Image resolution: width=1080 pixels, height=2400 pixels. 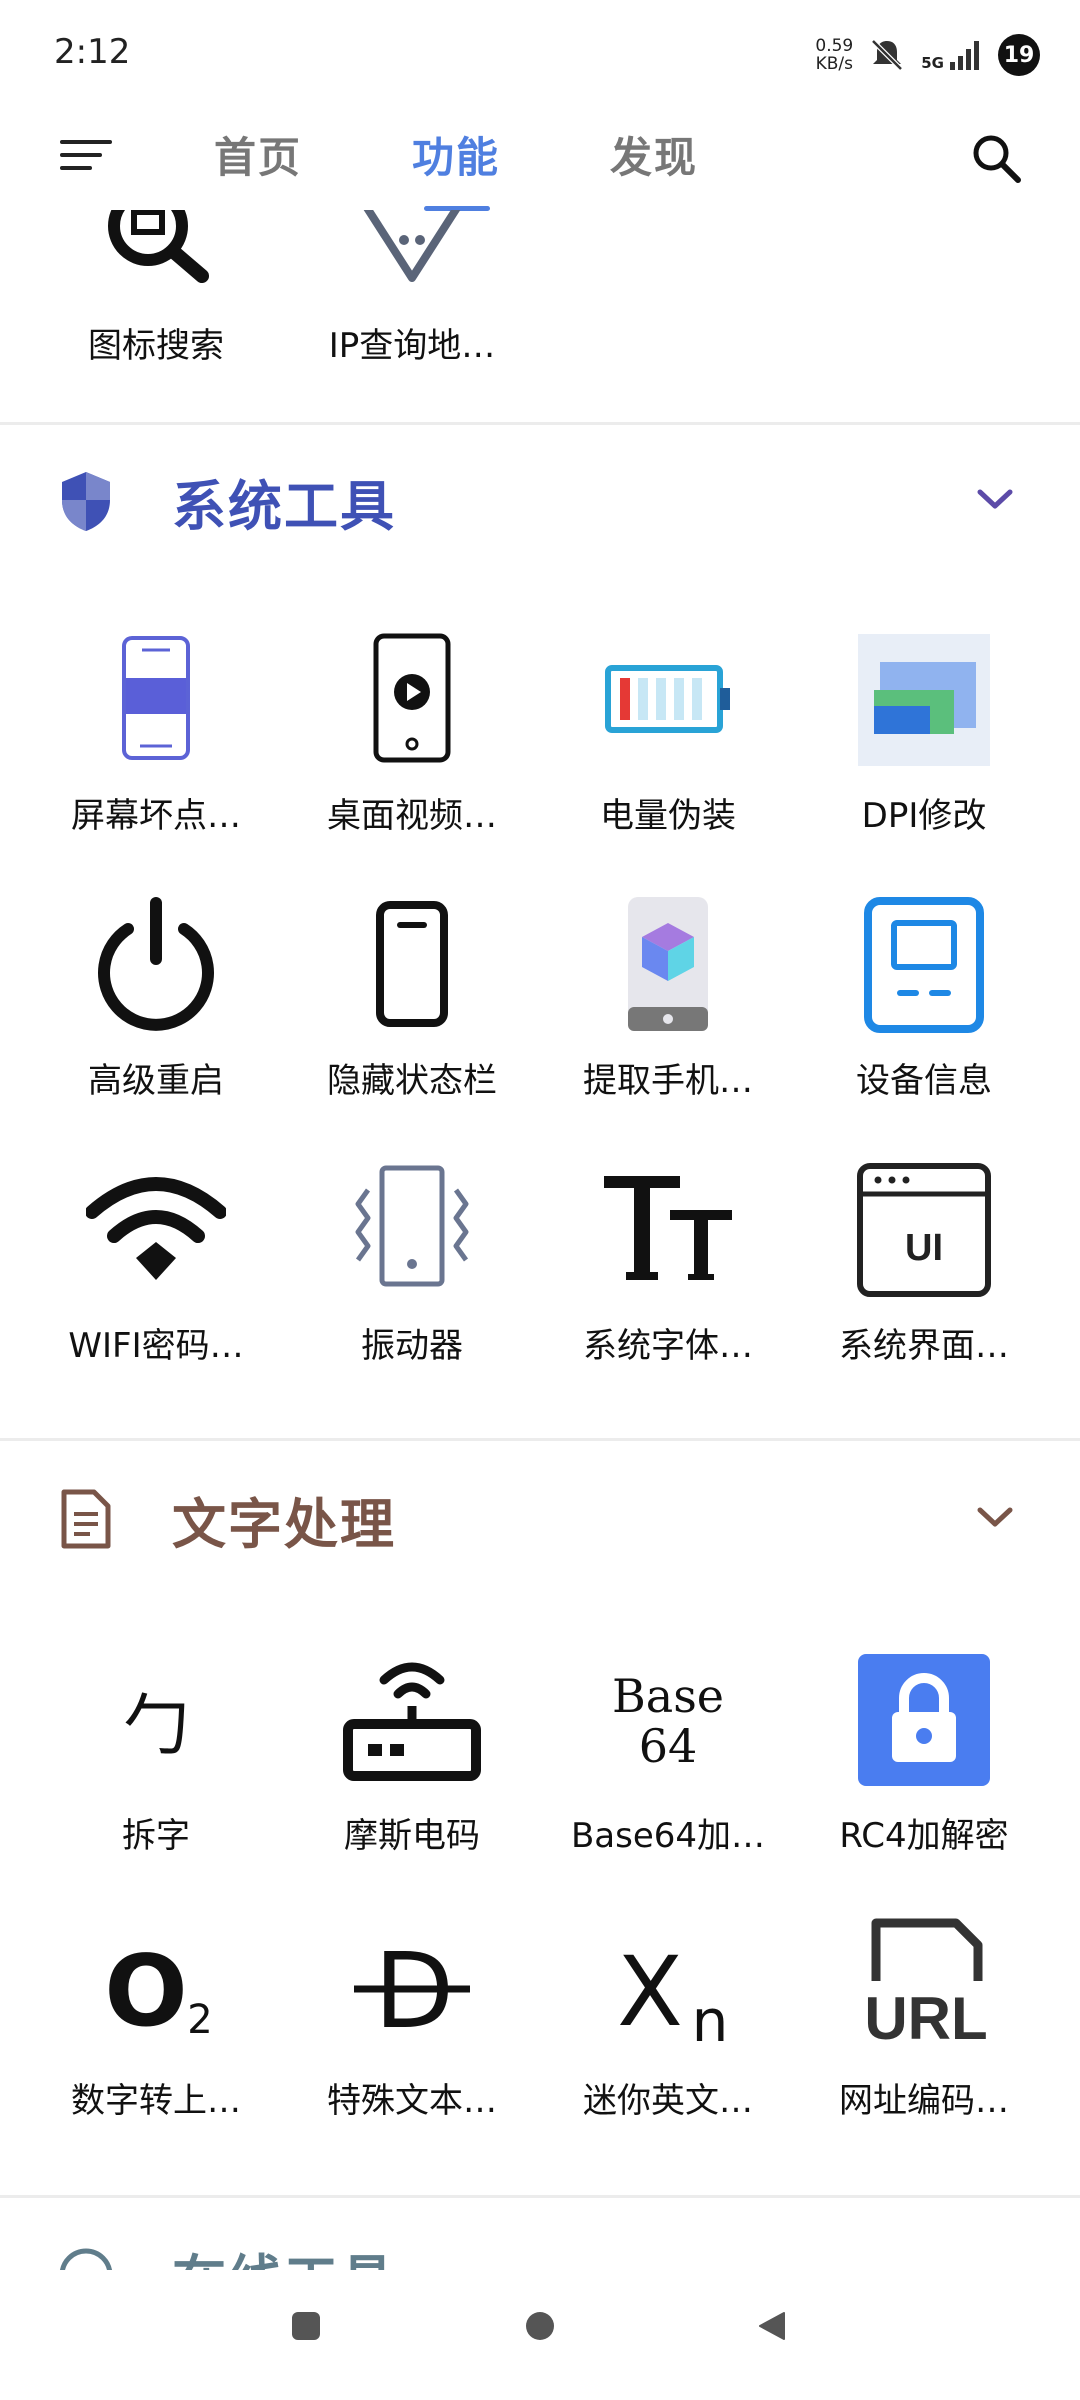 What do you see at coordinates (951, 55) in the screenshot?
I see `cell-signal-icon: 5G` at bounding box center [951, 55].